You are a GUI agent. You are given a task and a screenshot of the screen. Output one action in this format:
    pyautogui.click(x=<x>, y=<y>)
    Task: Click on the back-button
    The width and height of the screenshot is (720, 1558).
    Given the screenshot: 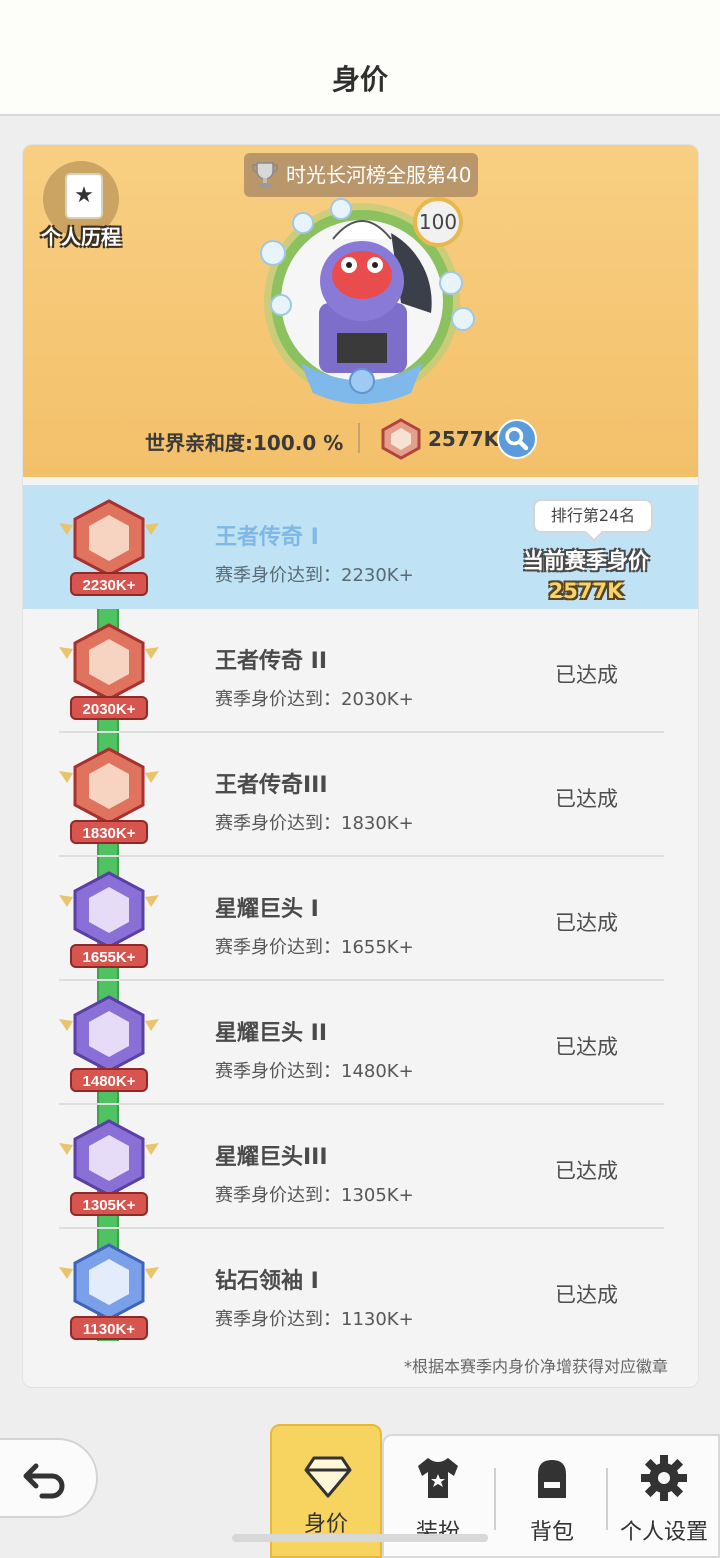 What is the action you would take?
    pyautogui.click(x=49, y=1478)
    